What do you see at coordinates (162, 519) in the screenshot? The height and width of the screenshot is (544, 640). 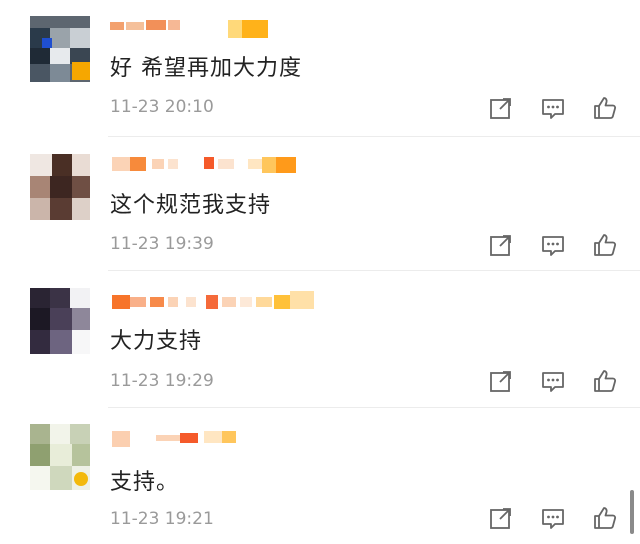 I see `comment-timestamp: 11-23 19:21` at bounding box center [162, 519].